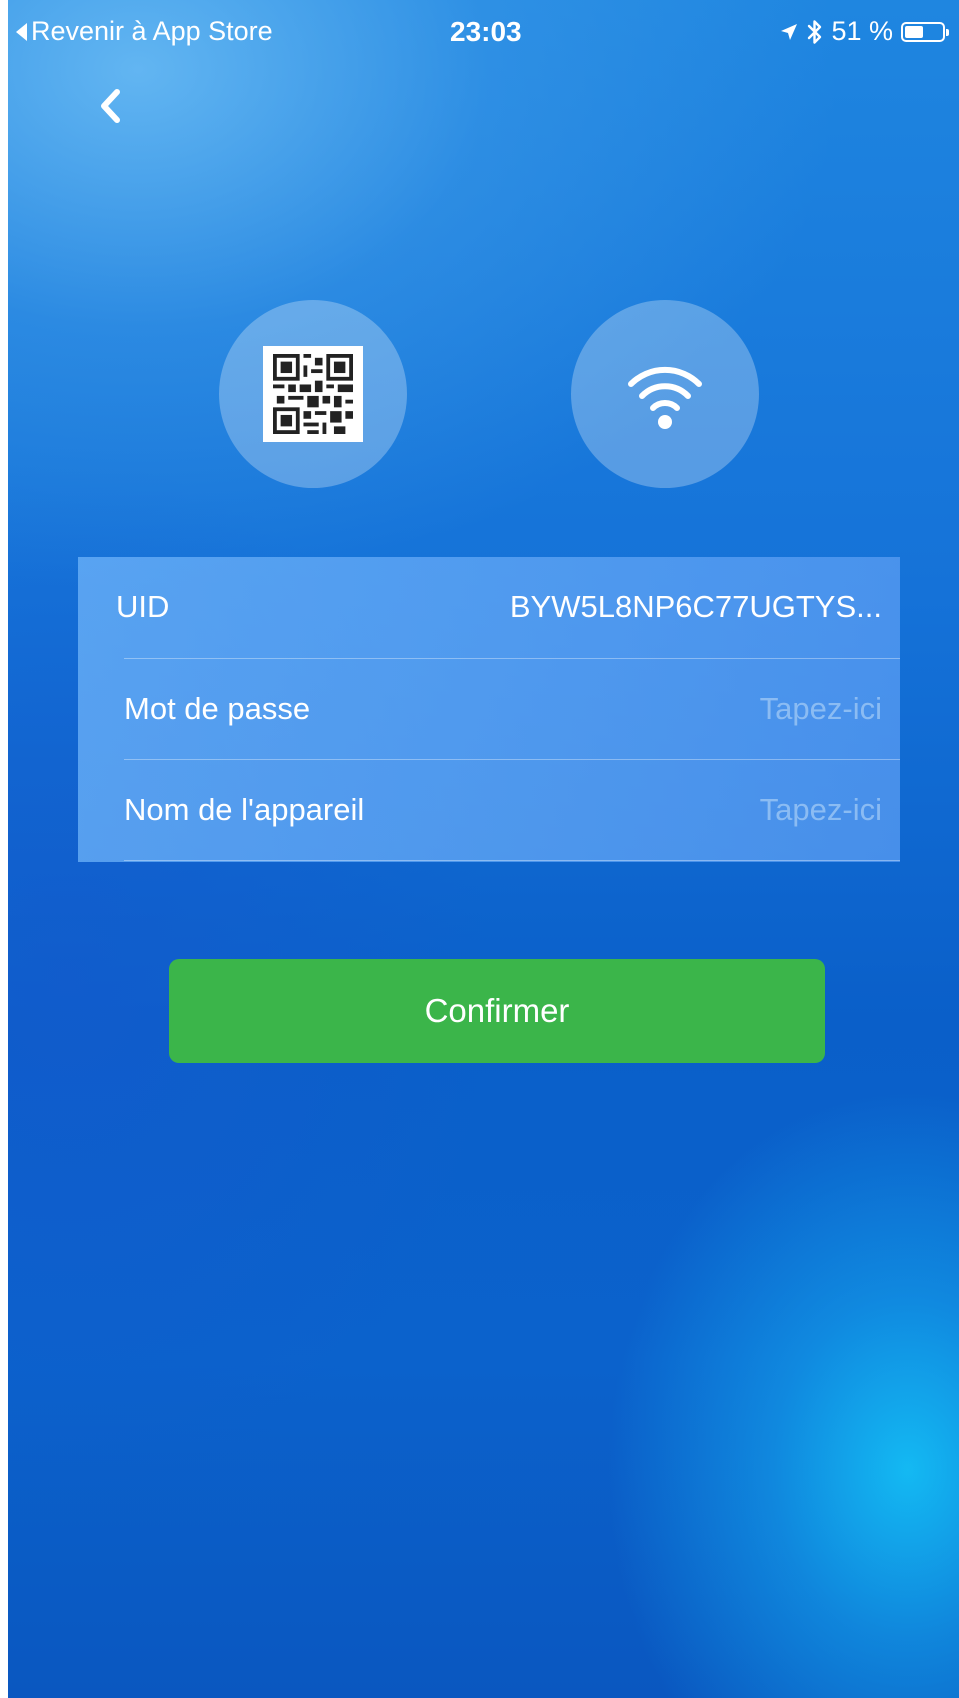 This screenshot has width=959, height=1698. What do you see at coordinates (665, 397) in the screenshot?
I see `wifi-icon` at bounding box center [665, 397].